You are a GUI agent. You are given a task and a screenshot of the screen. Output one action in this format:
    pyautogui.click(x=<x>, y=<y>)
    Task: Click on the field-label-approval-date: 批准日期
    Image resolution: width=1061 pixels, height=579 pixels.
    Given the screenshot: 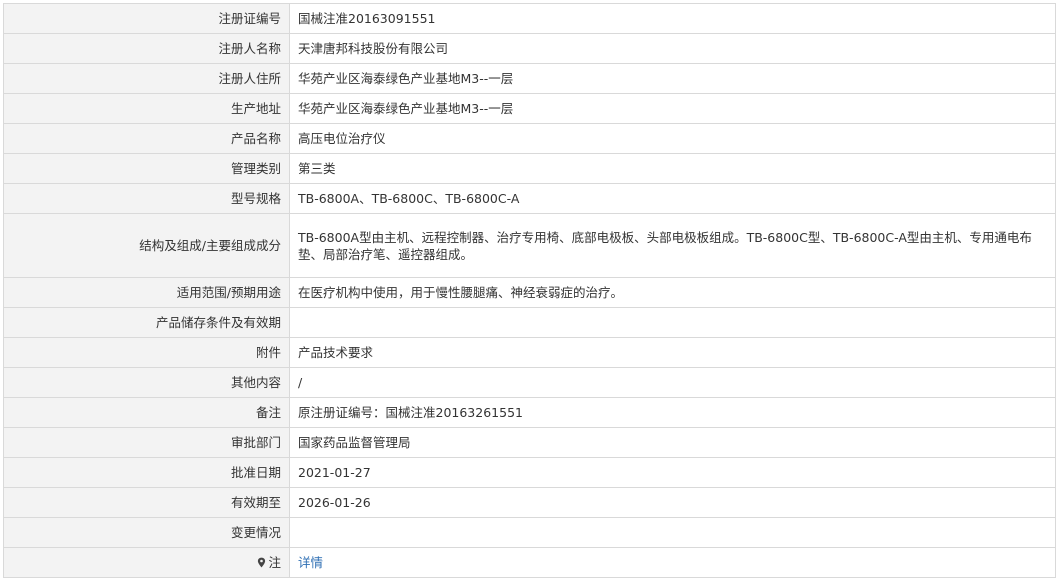 What is the action you would take?
    pyautogui.click(x=146, y=472)
    